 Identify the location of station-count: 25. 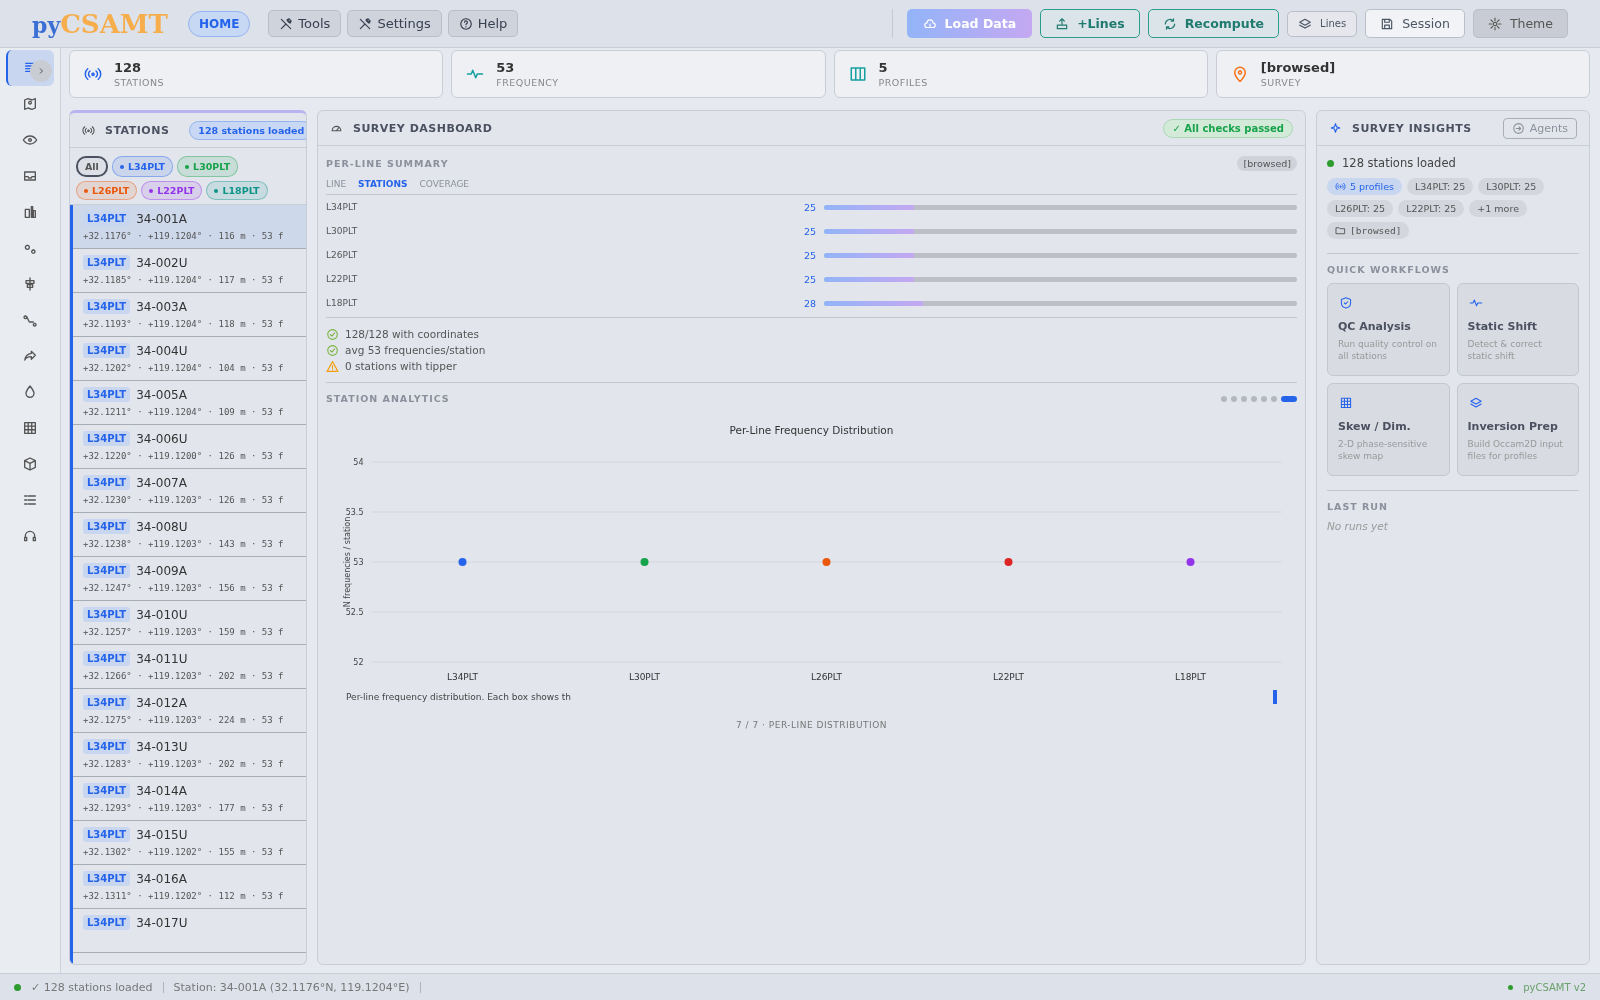
(809, 279).